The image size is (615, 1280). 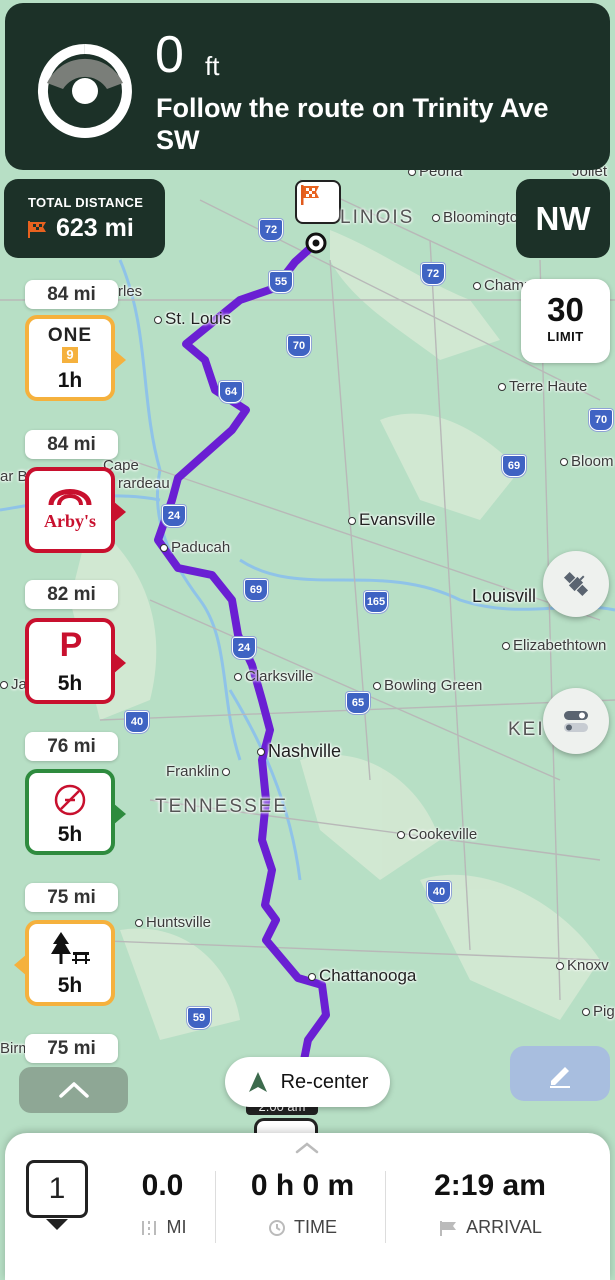 What do you see at coordinates (565, 336) in the screenshot?
I see `speed-limit-label: LIMIT` at bounding box center [565, 336].